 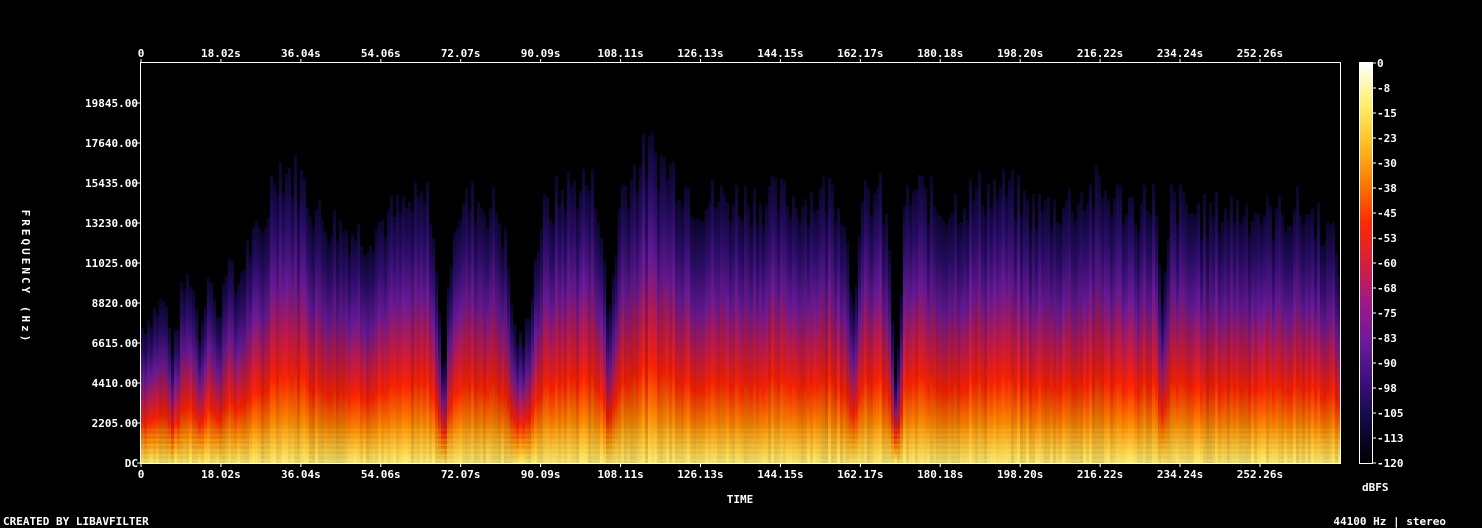 I want to click on x-tick-label-top: 252.26s, so click(x=1260, y=53).